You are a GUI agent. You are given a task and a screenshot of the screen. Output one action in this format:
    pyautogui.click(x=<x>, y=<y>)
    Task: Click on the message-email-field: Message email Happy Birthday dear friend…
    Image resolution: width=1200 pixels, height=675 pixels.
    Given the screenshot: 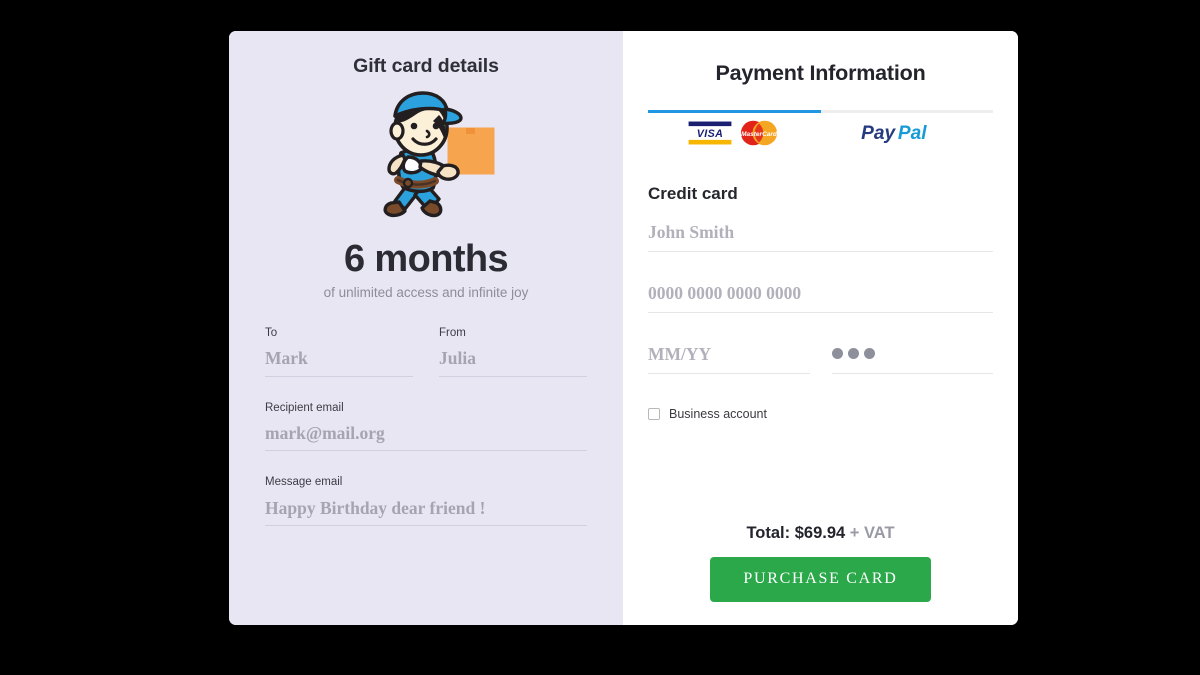 What is the action you would take?
    pyautogui.click(x=426, y=501)
    